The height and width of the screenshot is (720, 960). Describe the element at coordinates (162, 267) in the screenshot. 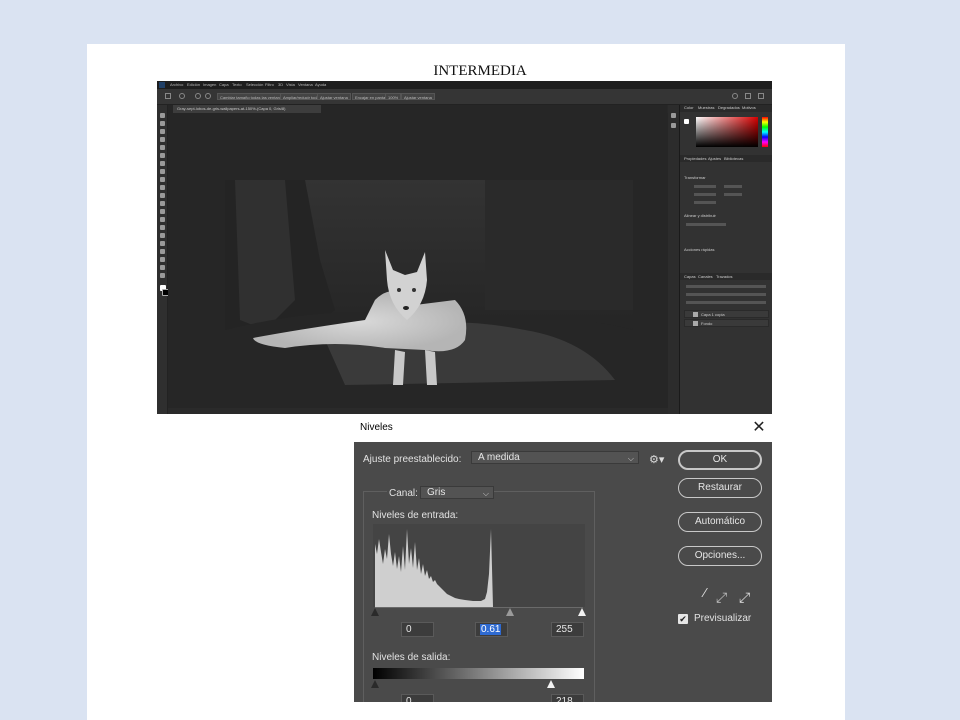

I see `hand-tool-icon` at that location.